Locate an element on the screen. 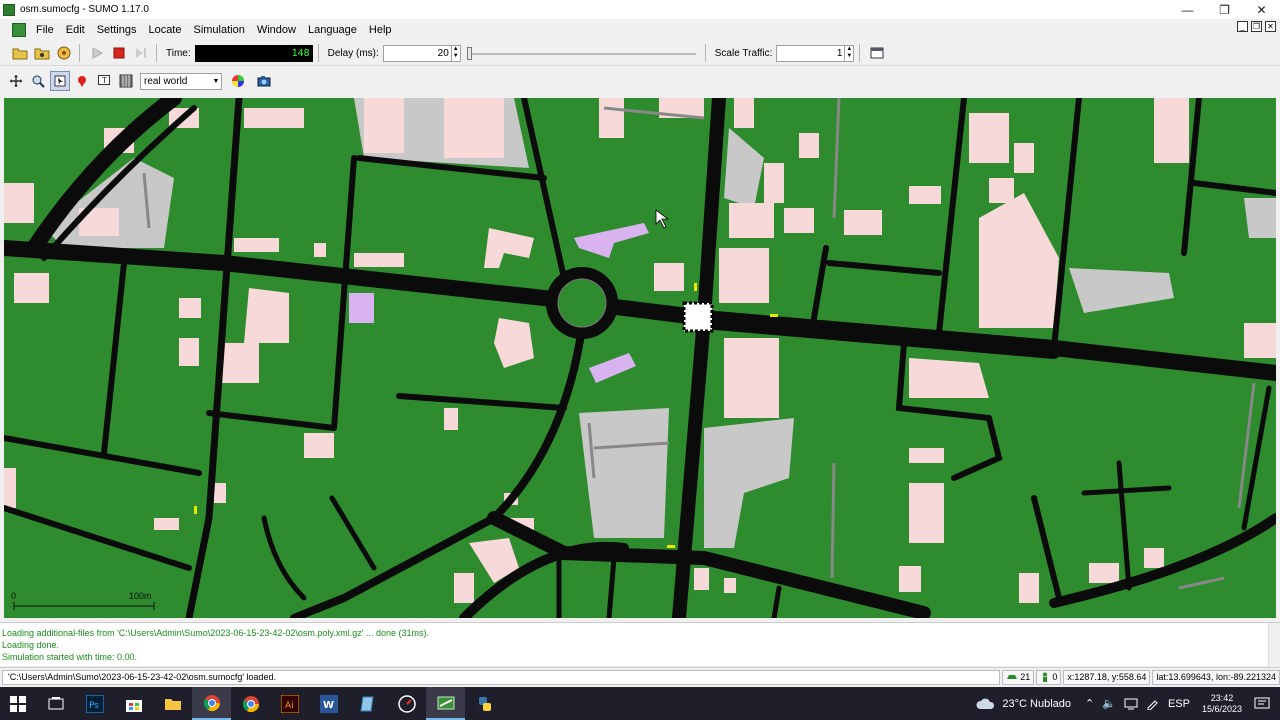  chevron-up-icon: ⌃ is located at coordinates (1089, 703).